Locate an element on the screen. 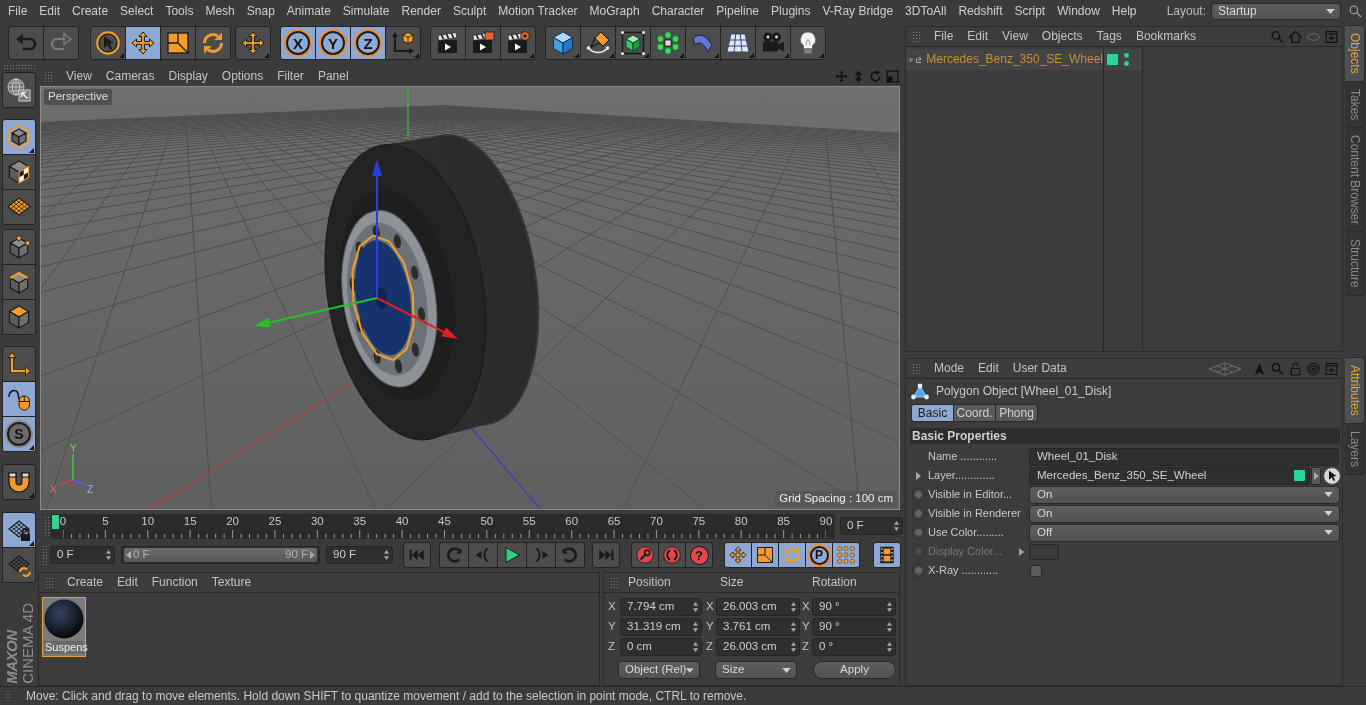 The image size is (1366, 705). subdivision-button is located at coordinates (633, 43).